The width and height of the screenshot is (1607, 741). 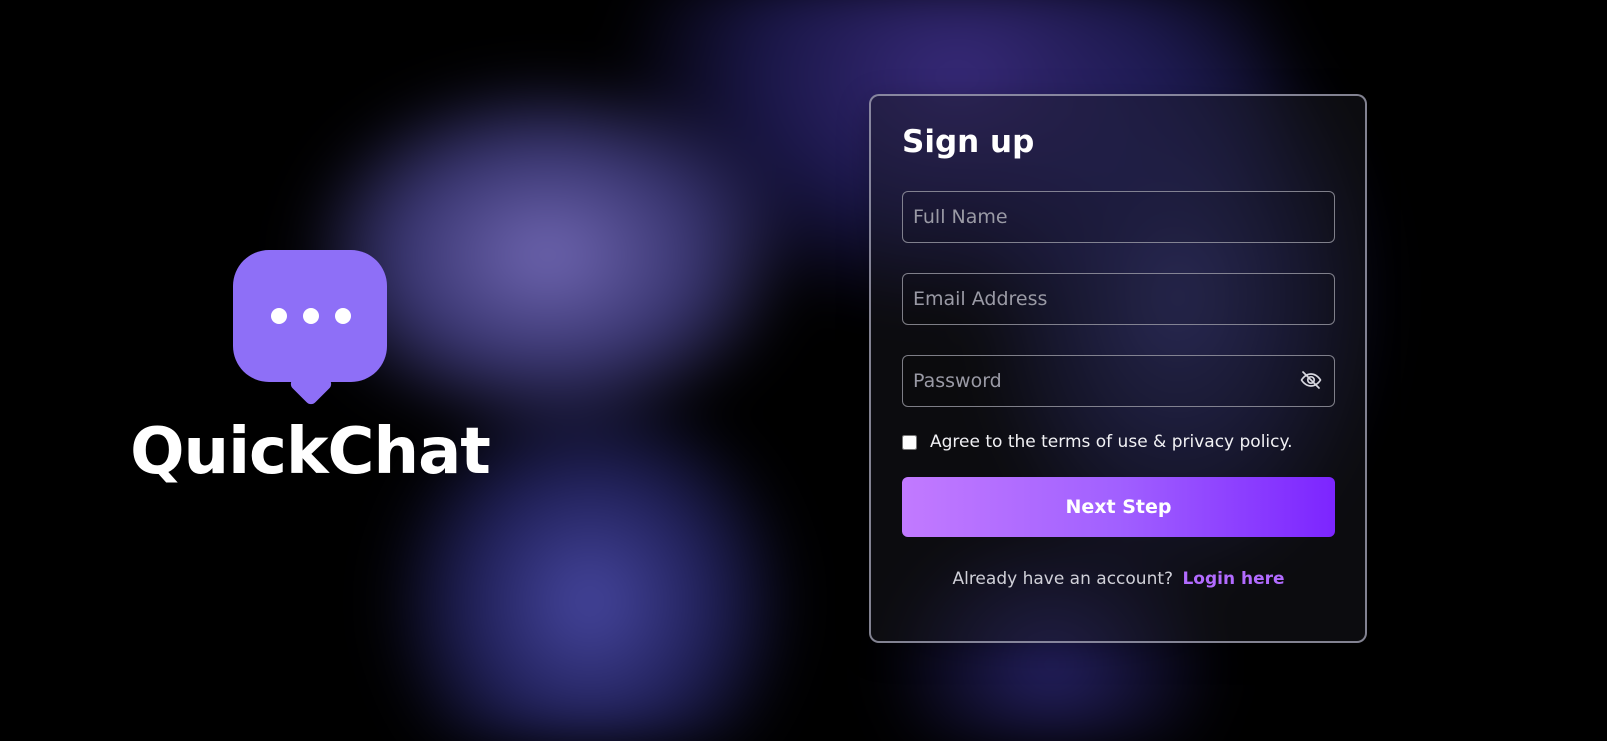 I want to click on chat-bubble-icon, so click(x=310, y=328).